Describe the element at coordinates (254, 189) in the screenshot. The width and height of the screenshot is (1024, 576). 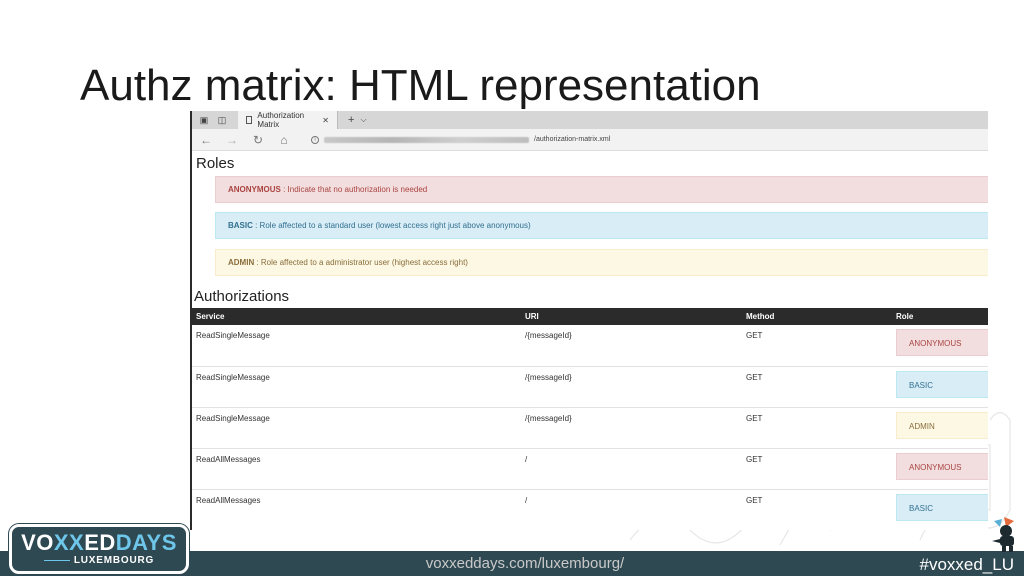
I see `role-name: ANONYMOUS` at that location.